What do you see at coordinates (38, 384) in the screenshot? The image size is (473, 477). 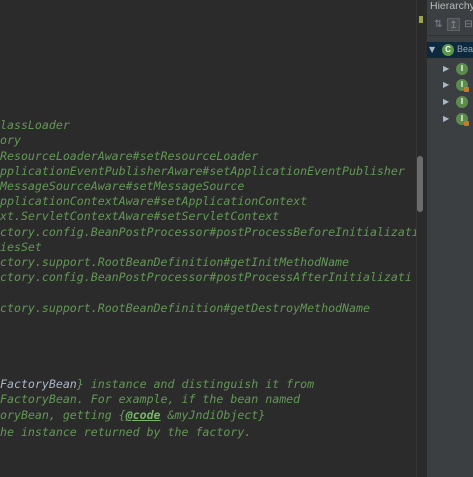 I see `code-token: FactoryBean` at bounding box center [38, 384].